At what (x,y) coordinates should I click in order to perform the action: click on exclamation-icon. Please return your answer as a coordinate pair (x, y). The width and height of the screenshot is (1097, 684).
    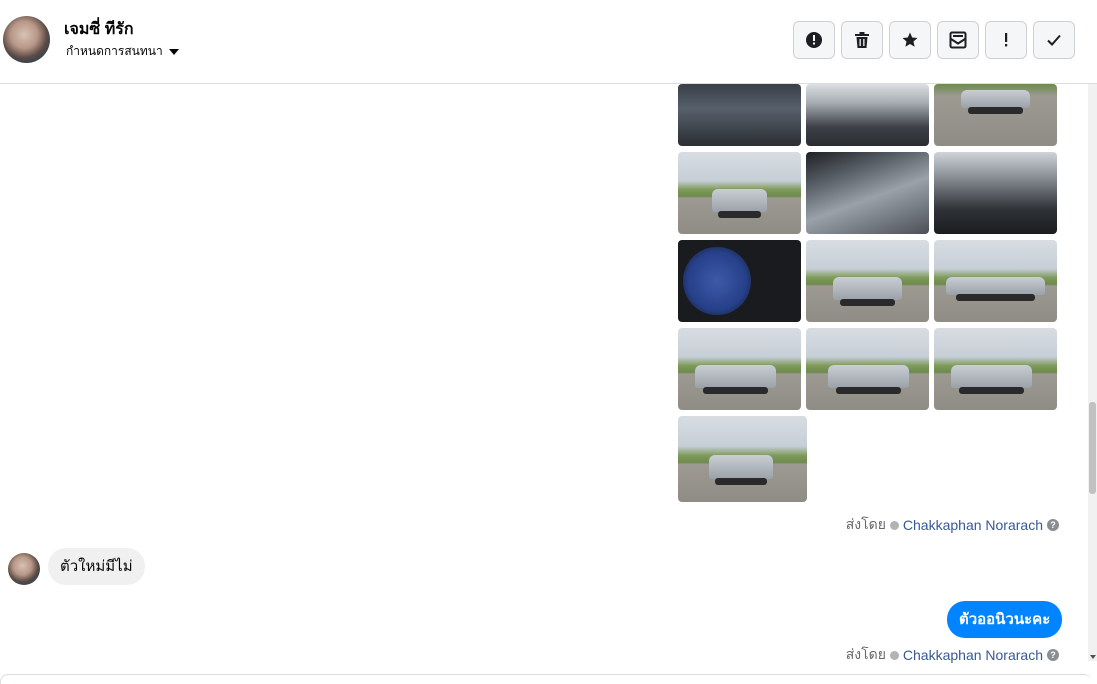
    Looking at the image, I should click on (1006, 40).